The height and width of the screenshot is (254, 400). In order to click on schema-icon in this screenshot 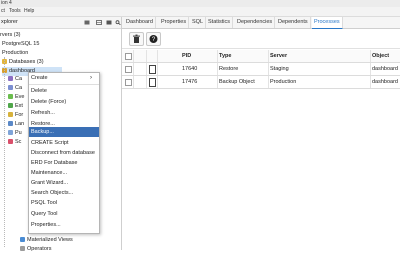, I will do `click(10, 142)`.